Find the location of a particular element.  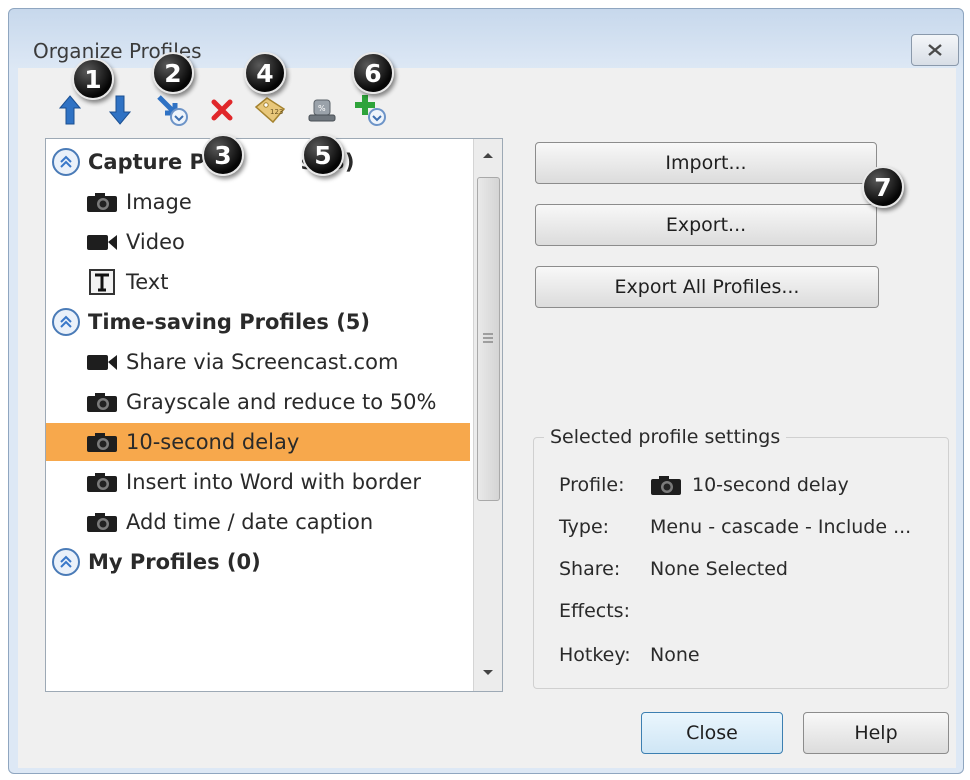

list-item: Image is located at coordinates (139, 202).